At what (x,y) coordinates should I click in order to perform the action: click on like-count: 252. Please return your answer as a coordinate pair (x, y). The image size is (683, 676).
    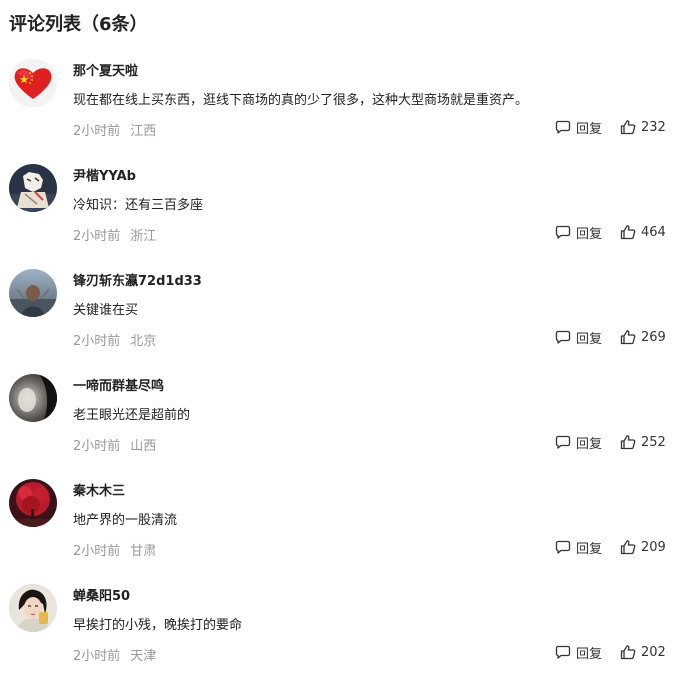
    Looking at the image, I should click on (653, 442).